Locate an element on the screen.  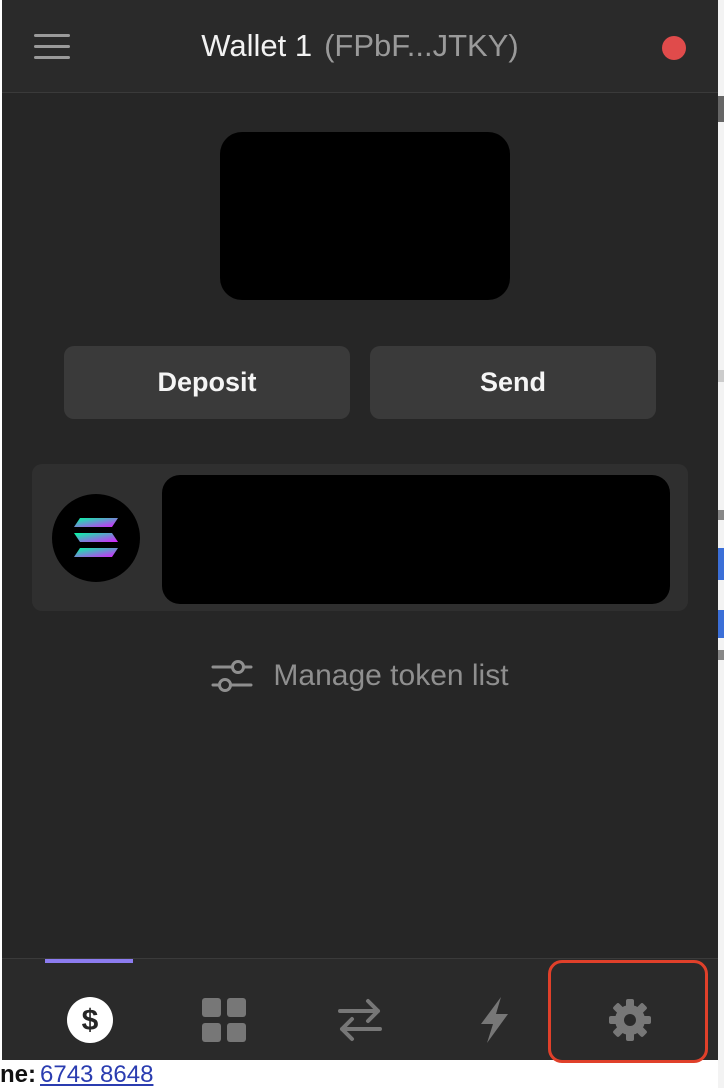
token-row-solana is located at coordinates (360, 537).